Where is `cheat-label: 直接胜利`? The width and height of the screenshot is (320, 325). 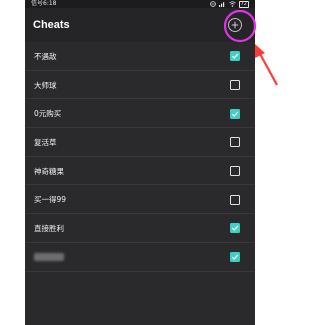 cheat-label: 直接胜利 is located at coordinates (49, 228).